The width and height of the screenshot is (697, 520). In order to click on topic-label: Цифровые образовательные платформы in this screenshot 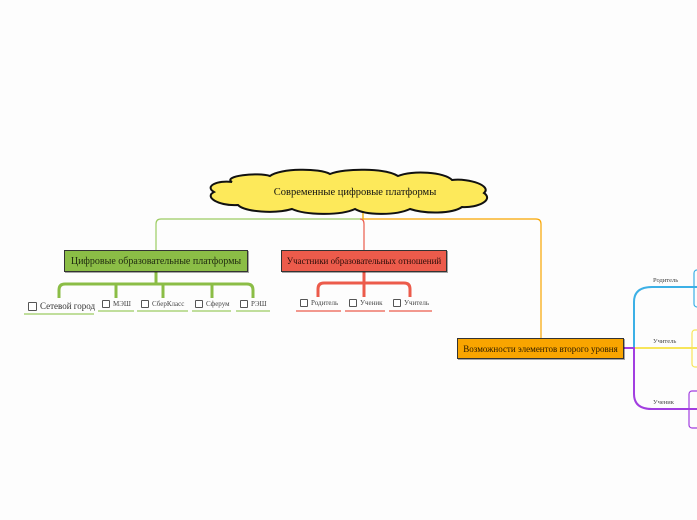, I will do `click(156, 261)`.